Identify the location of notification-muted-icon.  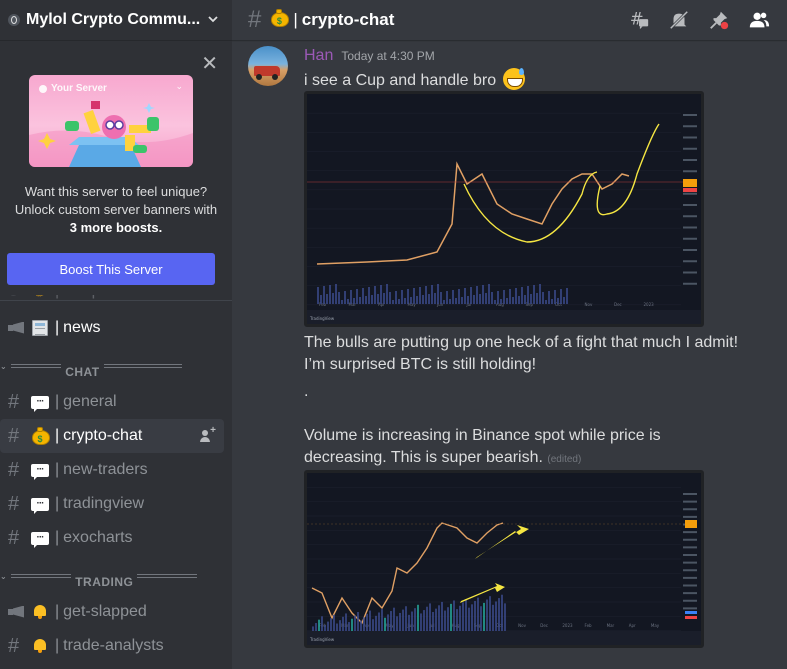
(679, 20).